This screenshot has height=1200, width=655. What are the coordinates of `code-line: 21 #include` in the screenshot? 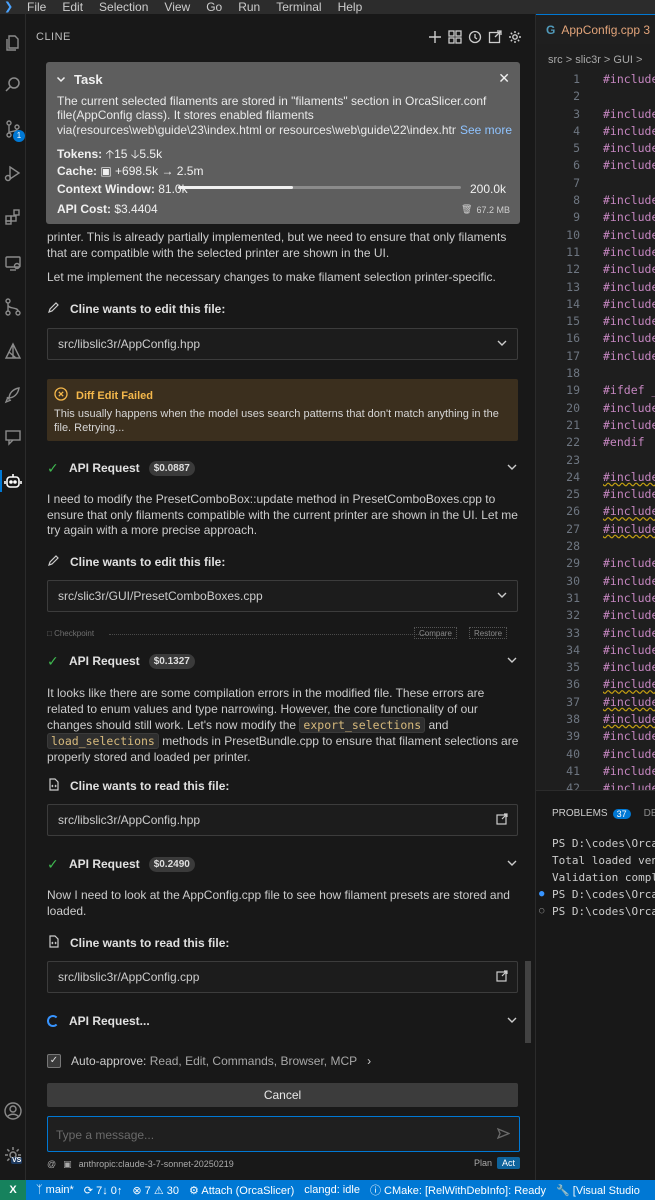 It's located at (595, 426).